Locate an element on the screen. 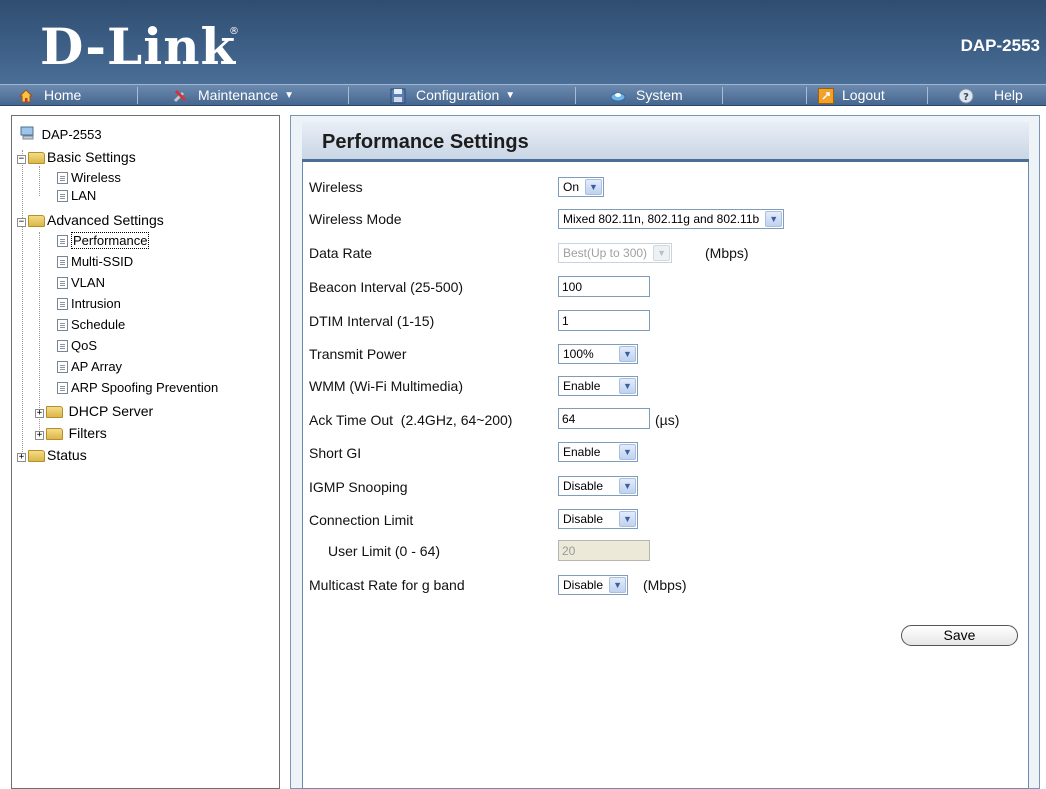 This screenshot has width=1046, height=789. page-title-bar: Performance Settings is located at coordinates (665, 142).